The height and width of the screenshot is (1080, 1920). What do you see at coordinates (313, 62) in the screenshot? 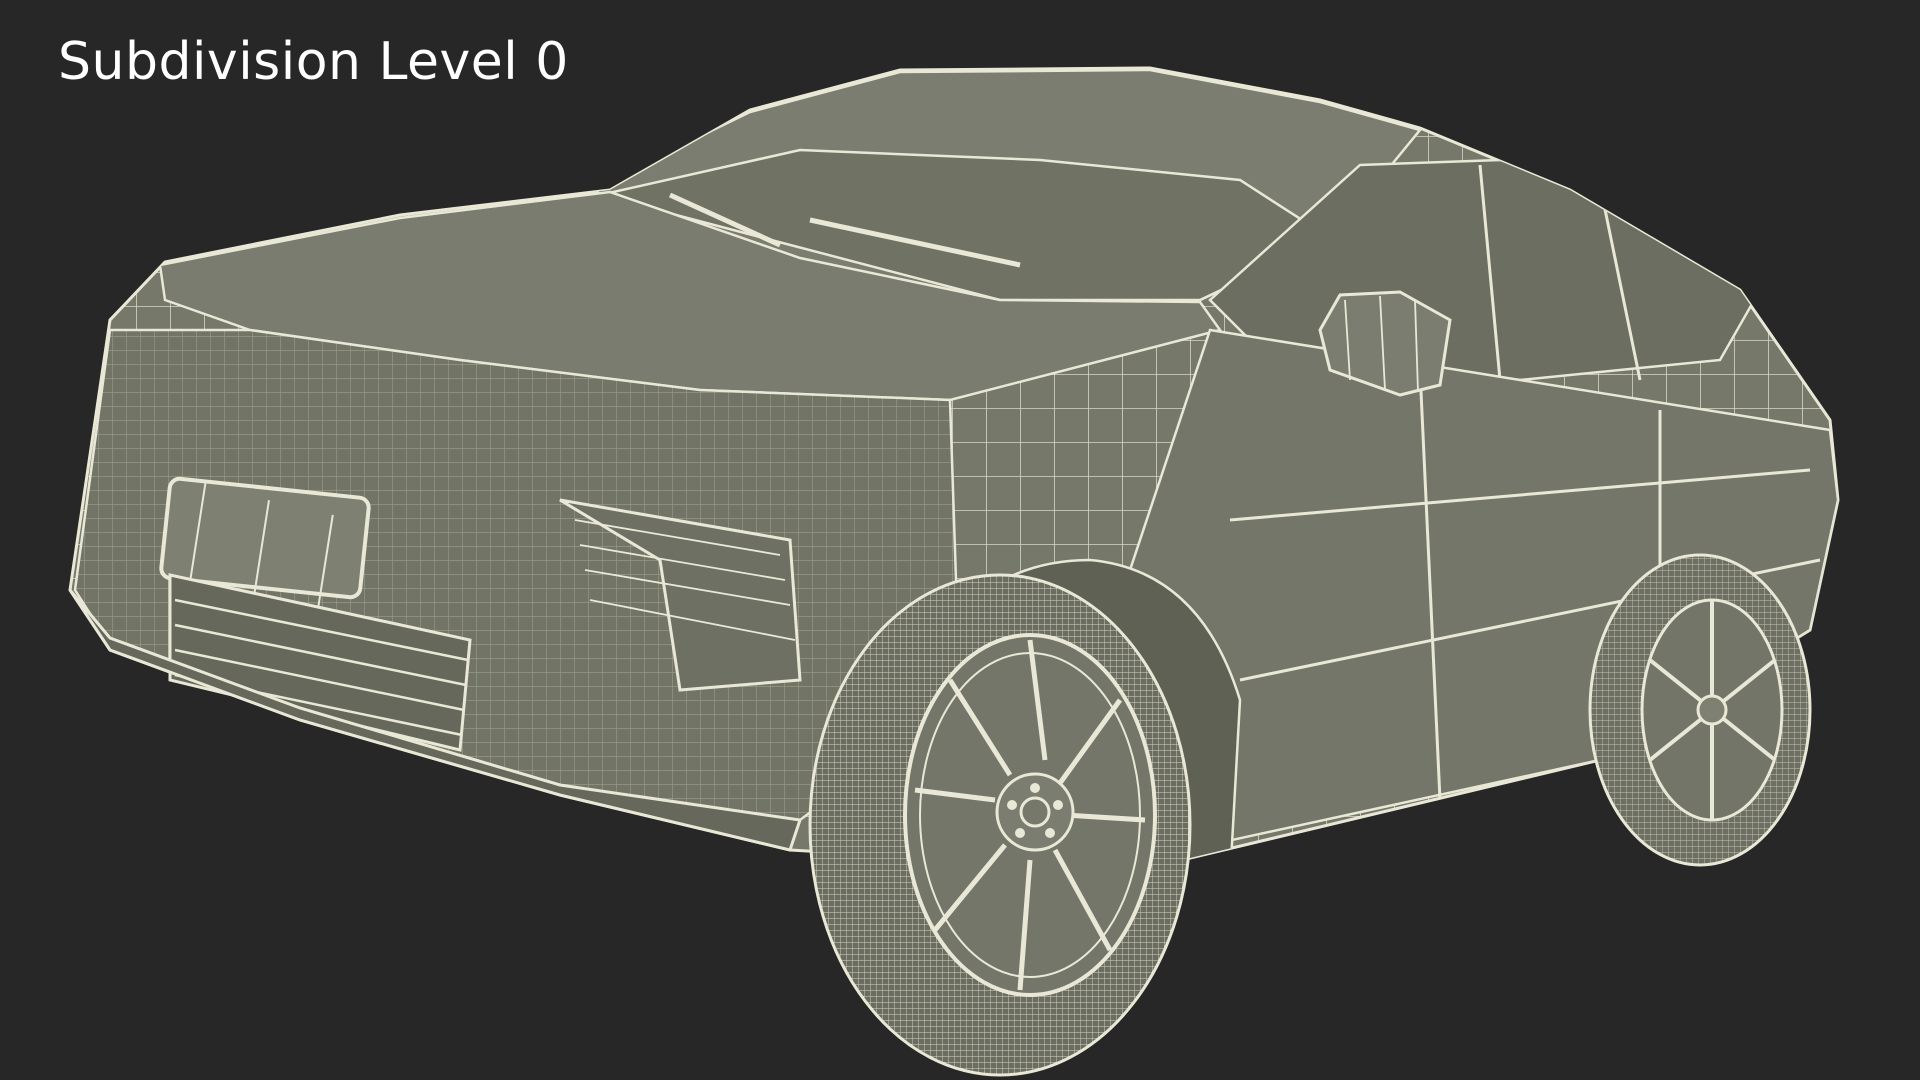
I see `subdivision-level-label: Subdivision Level 0` at bounding box center [313, 62].